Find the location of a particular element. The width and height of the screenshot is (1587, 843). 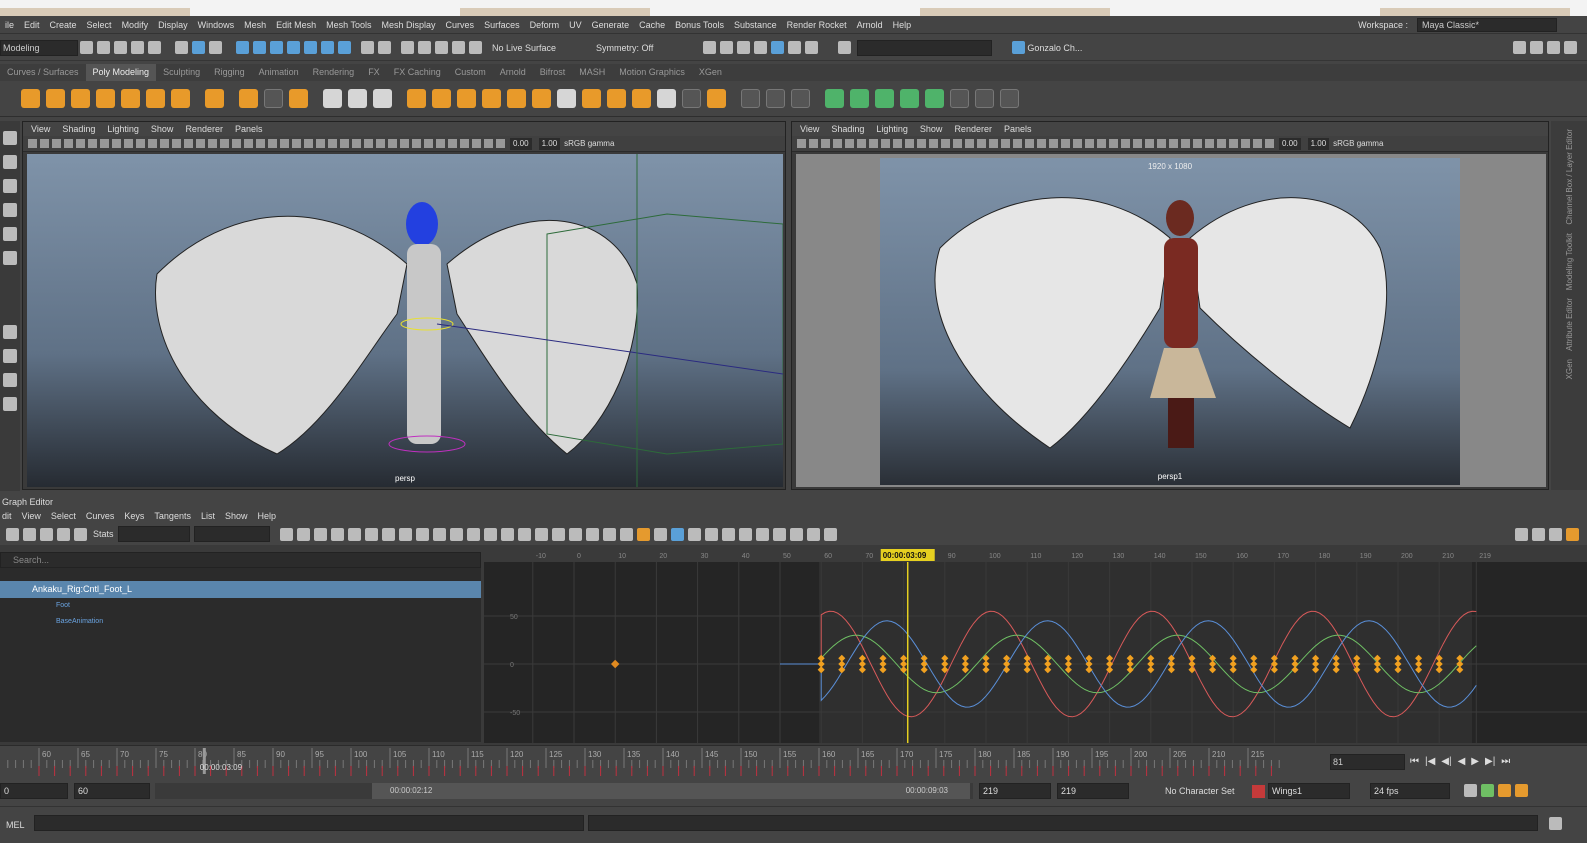

live-surface-field: No Live Surface is located at coordinates (524, 48).